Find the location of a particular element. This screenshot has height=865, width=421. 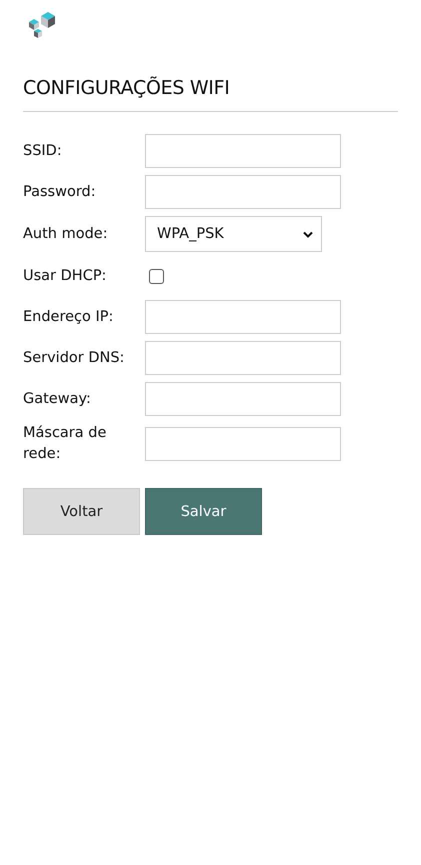

field-label: SSID: is located at coordinates (43, 151).